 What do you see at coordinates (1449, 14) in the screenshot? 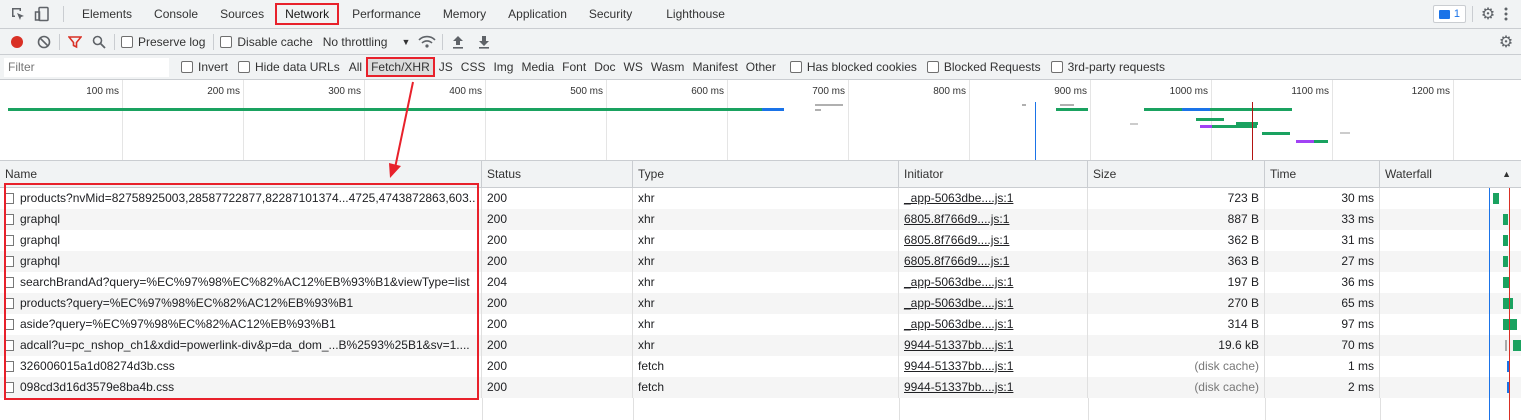
I see `issues-badge: 1` at bounding box center [1449, 14].